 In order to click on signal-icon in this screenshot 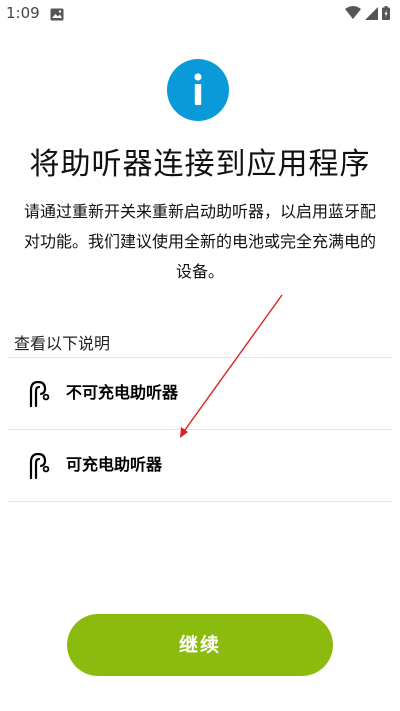, I will do `click(371, 14)`.